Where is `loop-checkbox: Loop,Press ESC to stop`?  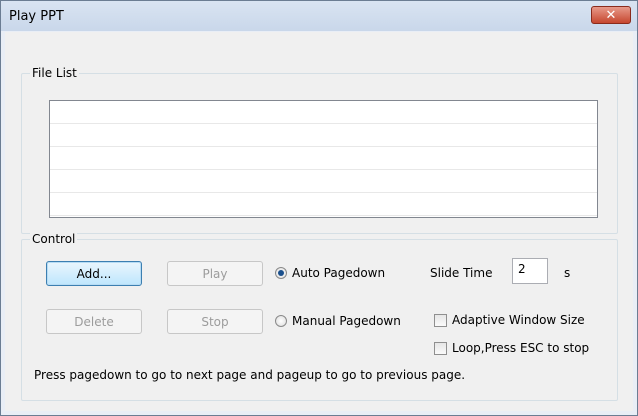 loop-checkbox: Loop,Press ESC to stop is located at coordinates (511, 348).